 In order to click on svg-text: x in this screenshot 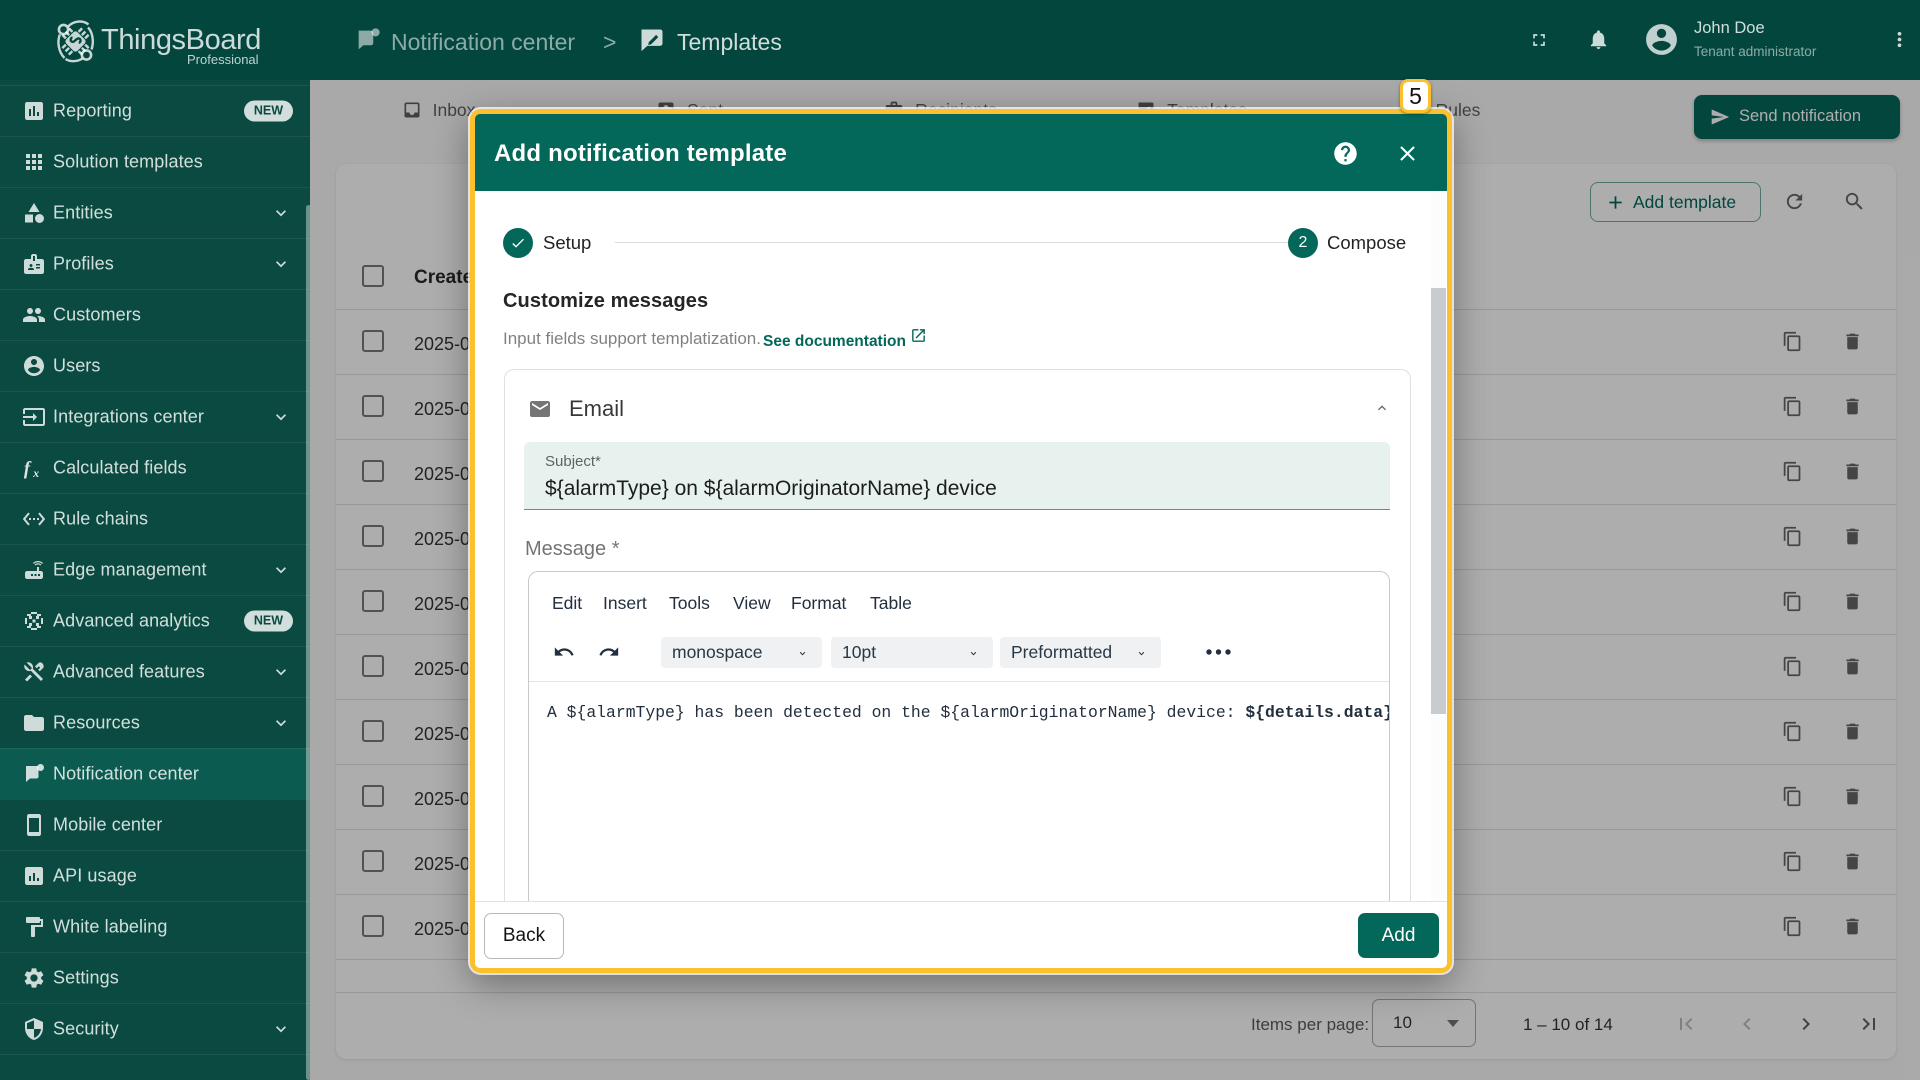, I will do `click(35, 473)`.